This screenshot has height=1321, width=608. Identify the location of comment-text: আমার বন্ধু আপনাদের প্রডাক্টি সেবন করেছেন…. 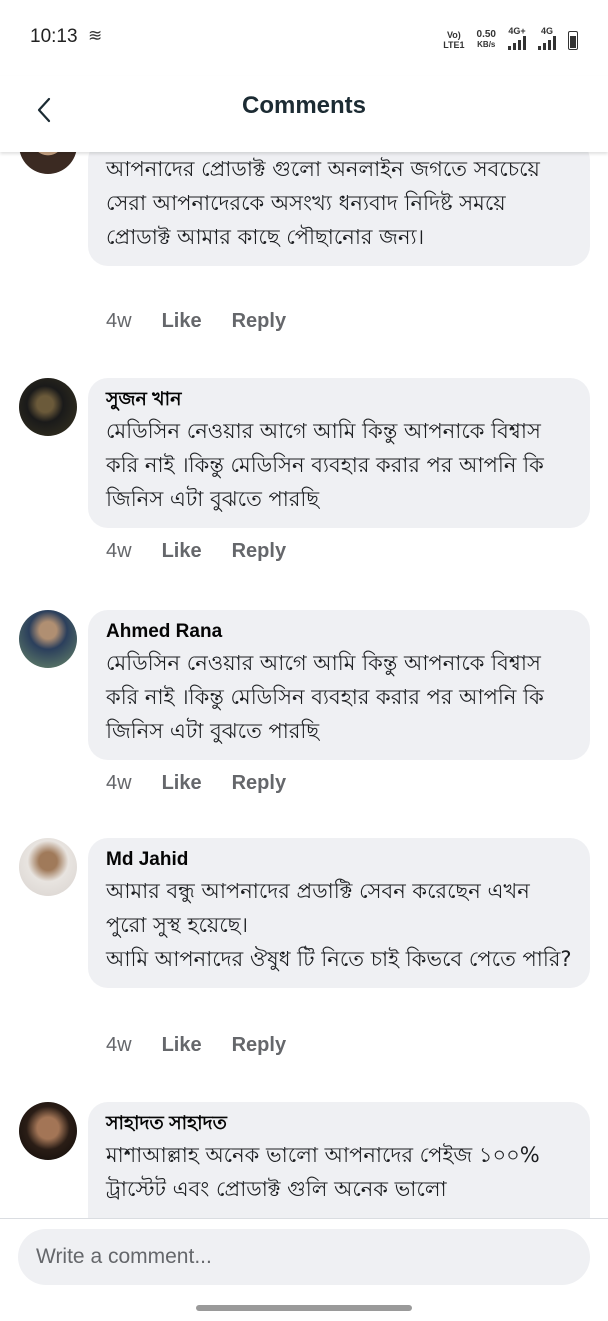
(339, 925).